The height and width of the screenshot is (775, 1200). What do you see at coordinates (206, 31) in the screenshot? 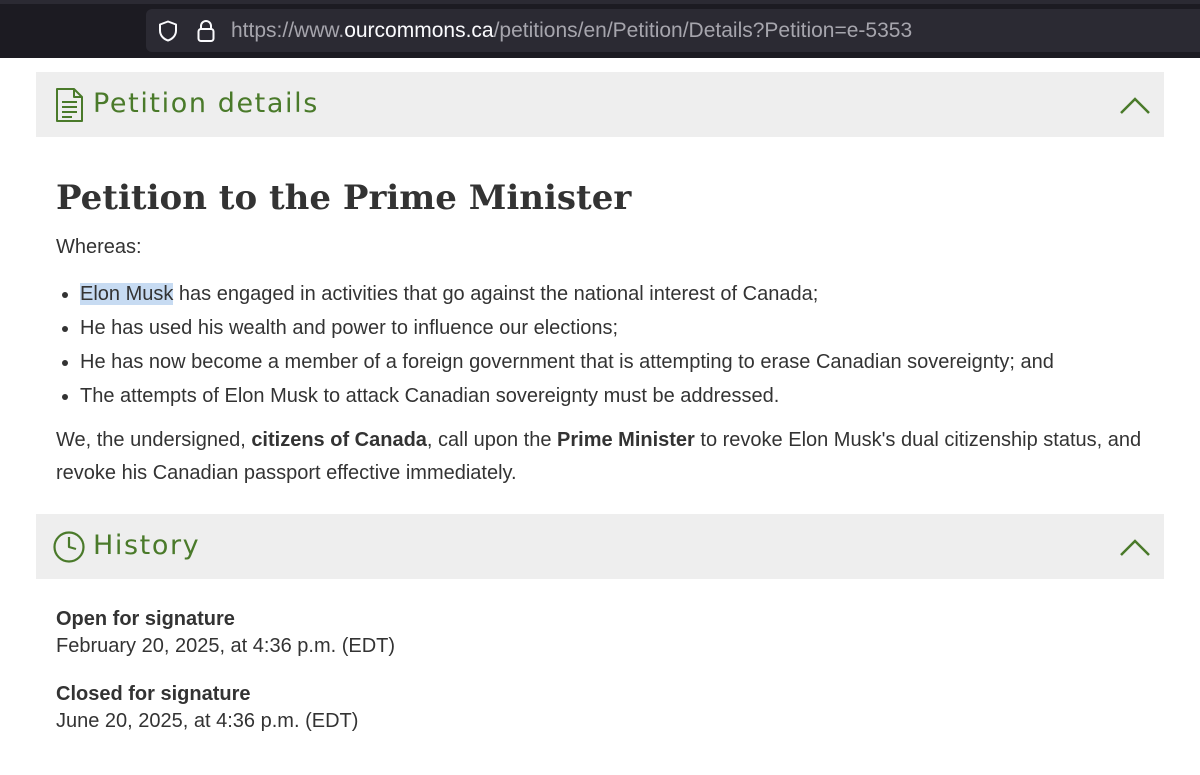
I see `lock-icon` at bounding box center [206, 31].